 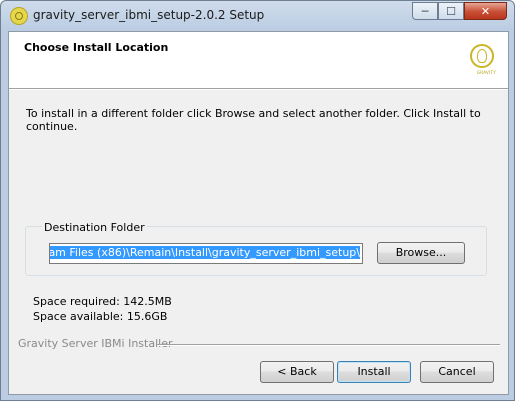 What do you see at coordinates (374, 372) in the screenshot?
I see `install-button: Install` at bounding box center [374, 372].